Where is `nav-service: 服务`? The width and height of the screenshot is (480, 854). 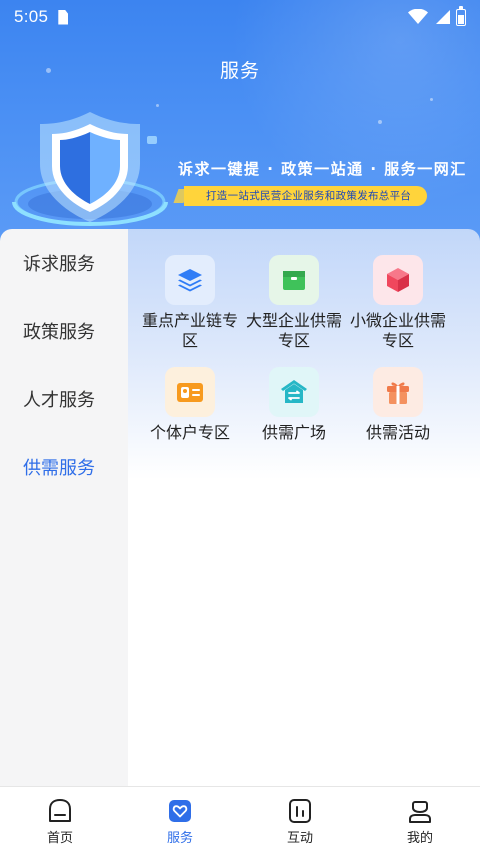
nav-service: 服务 is located at coordinates (180, 820).